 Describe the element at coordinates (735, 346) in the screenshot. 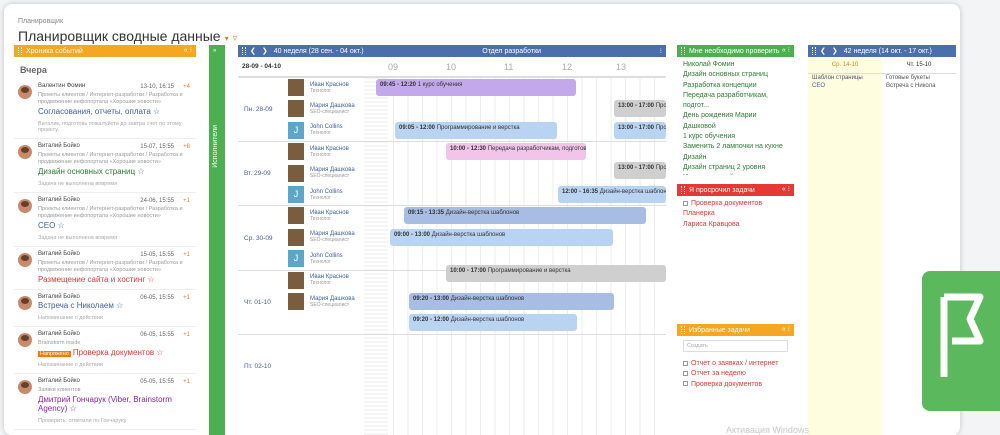

I see `create-input: Создать` at that location.